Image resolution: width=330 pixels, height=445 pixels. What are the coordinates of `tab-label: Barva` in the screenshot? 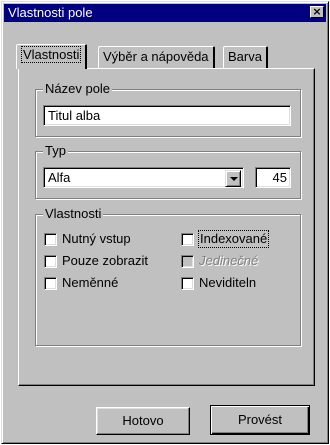 It's located at (245, 56).